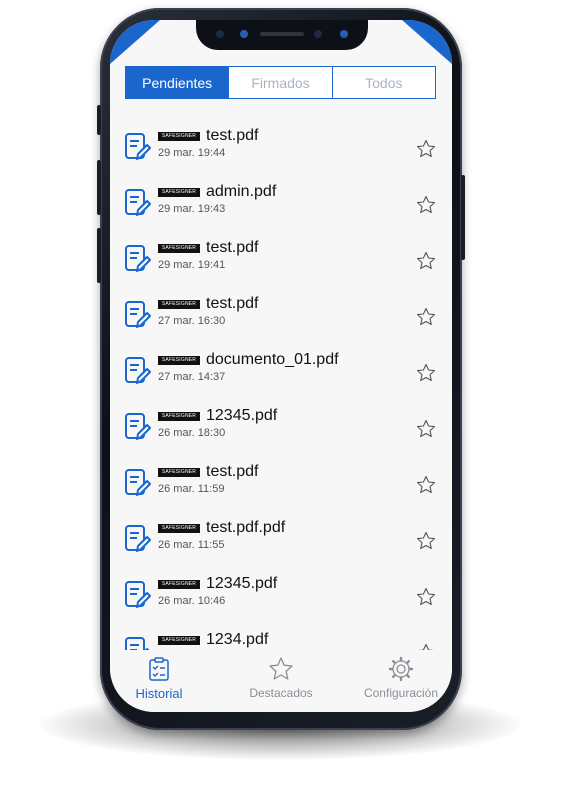 The height and width of the screenshot is (808, 562). Describe the element at coordinates (191, 489) in the screenshot. I see `document-date: 26 mar. 11:59` at that location.